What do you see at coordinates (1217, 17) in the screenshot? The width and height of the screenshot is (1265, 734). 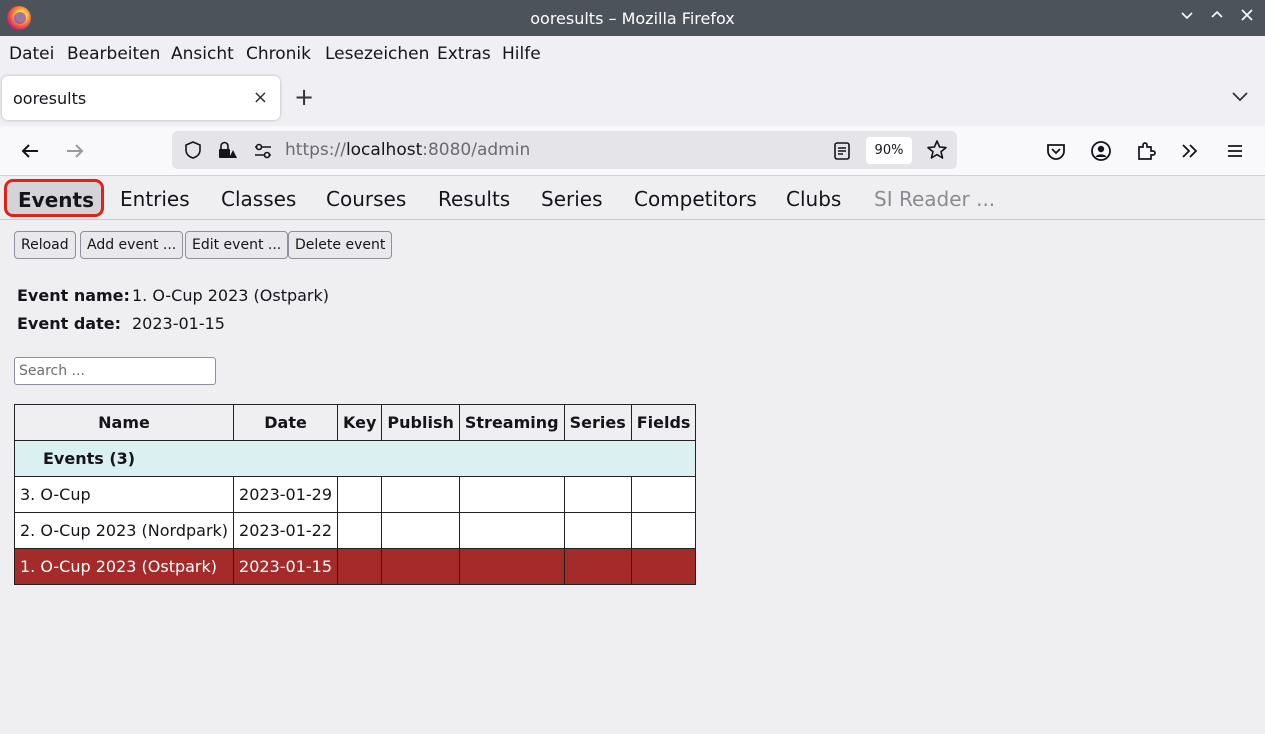 I see `maximize-icon` at bounding box center [1217, 17].